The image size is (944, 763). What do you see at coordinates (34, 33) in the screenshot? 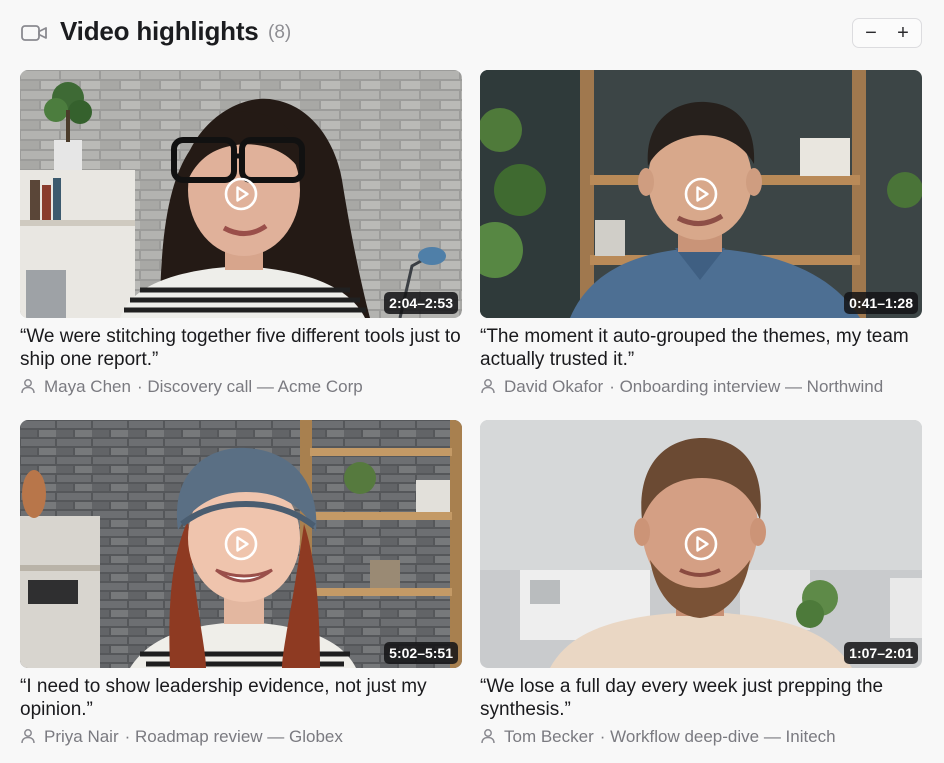
I see `video-camera-icon` at bounding box center [34, 33].